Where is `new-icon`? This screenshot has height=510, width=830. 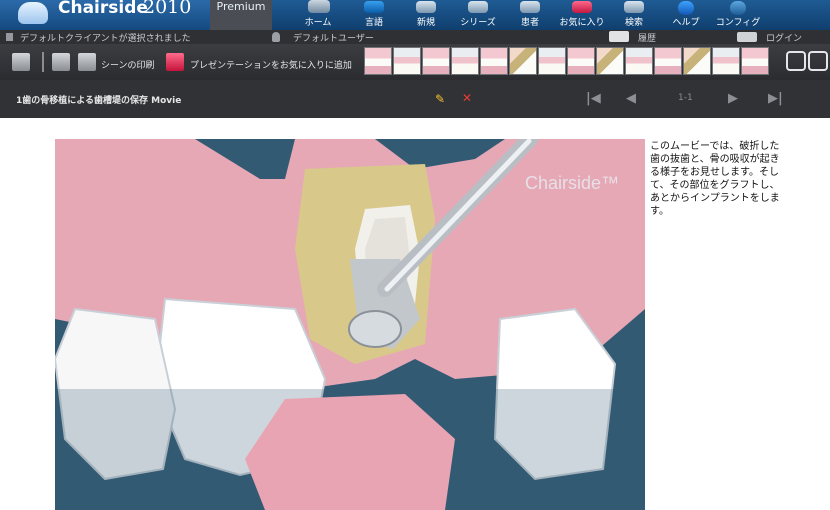 new-icon is located at coordinates (426, 7).